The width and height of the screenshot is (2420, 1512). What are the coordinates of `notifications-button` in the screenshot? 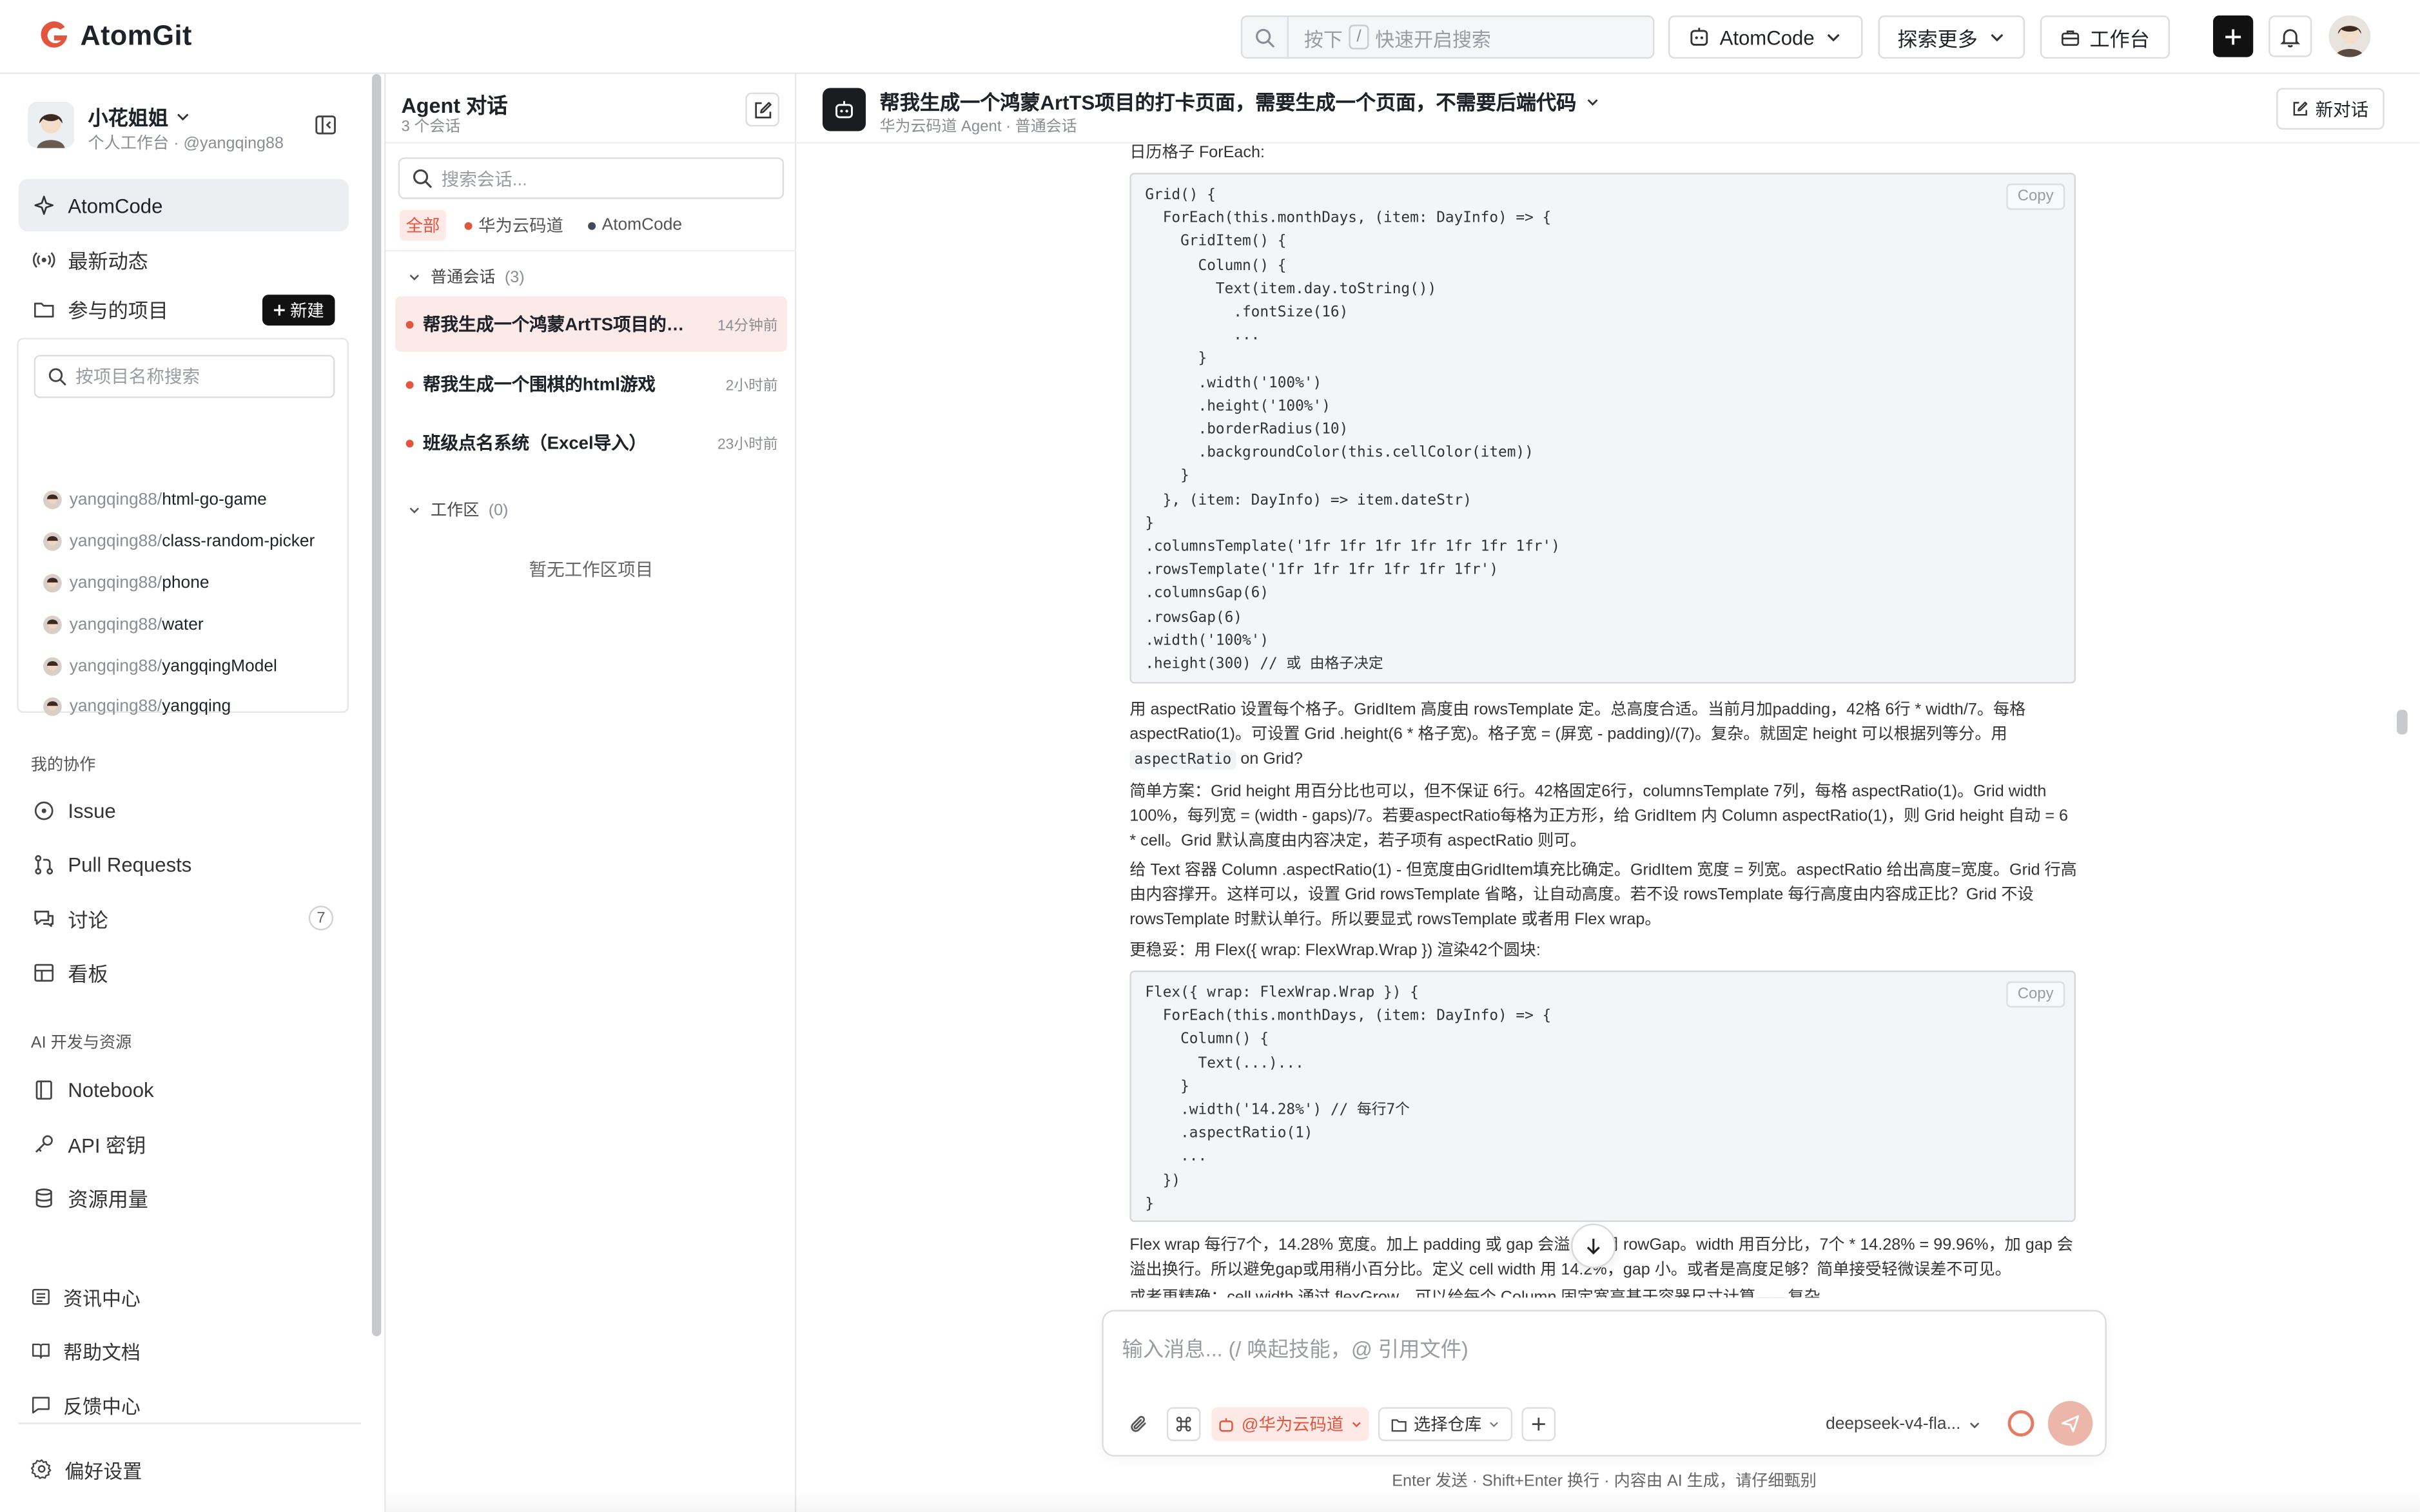 It's located at (2290, 36).